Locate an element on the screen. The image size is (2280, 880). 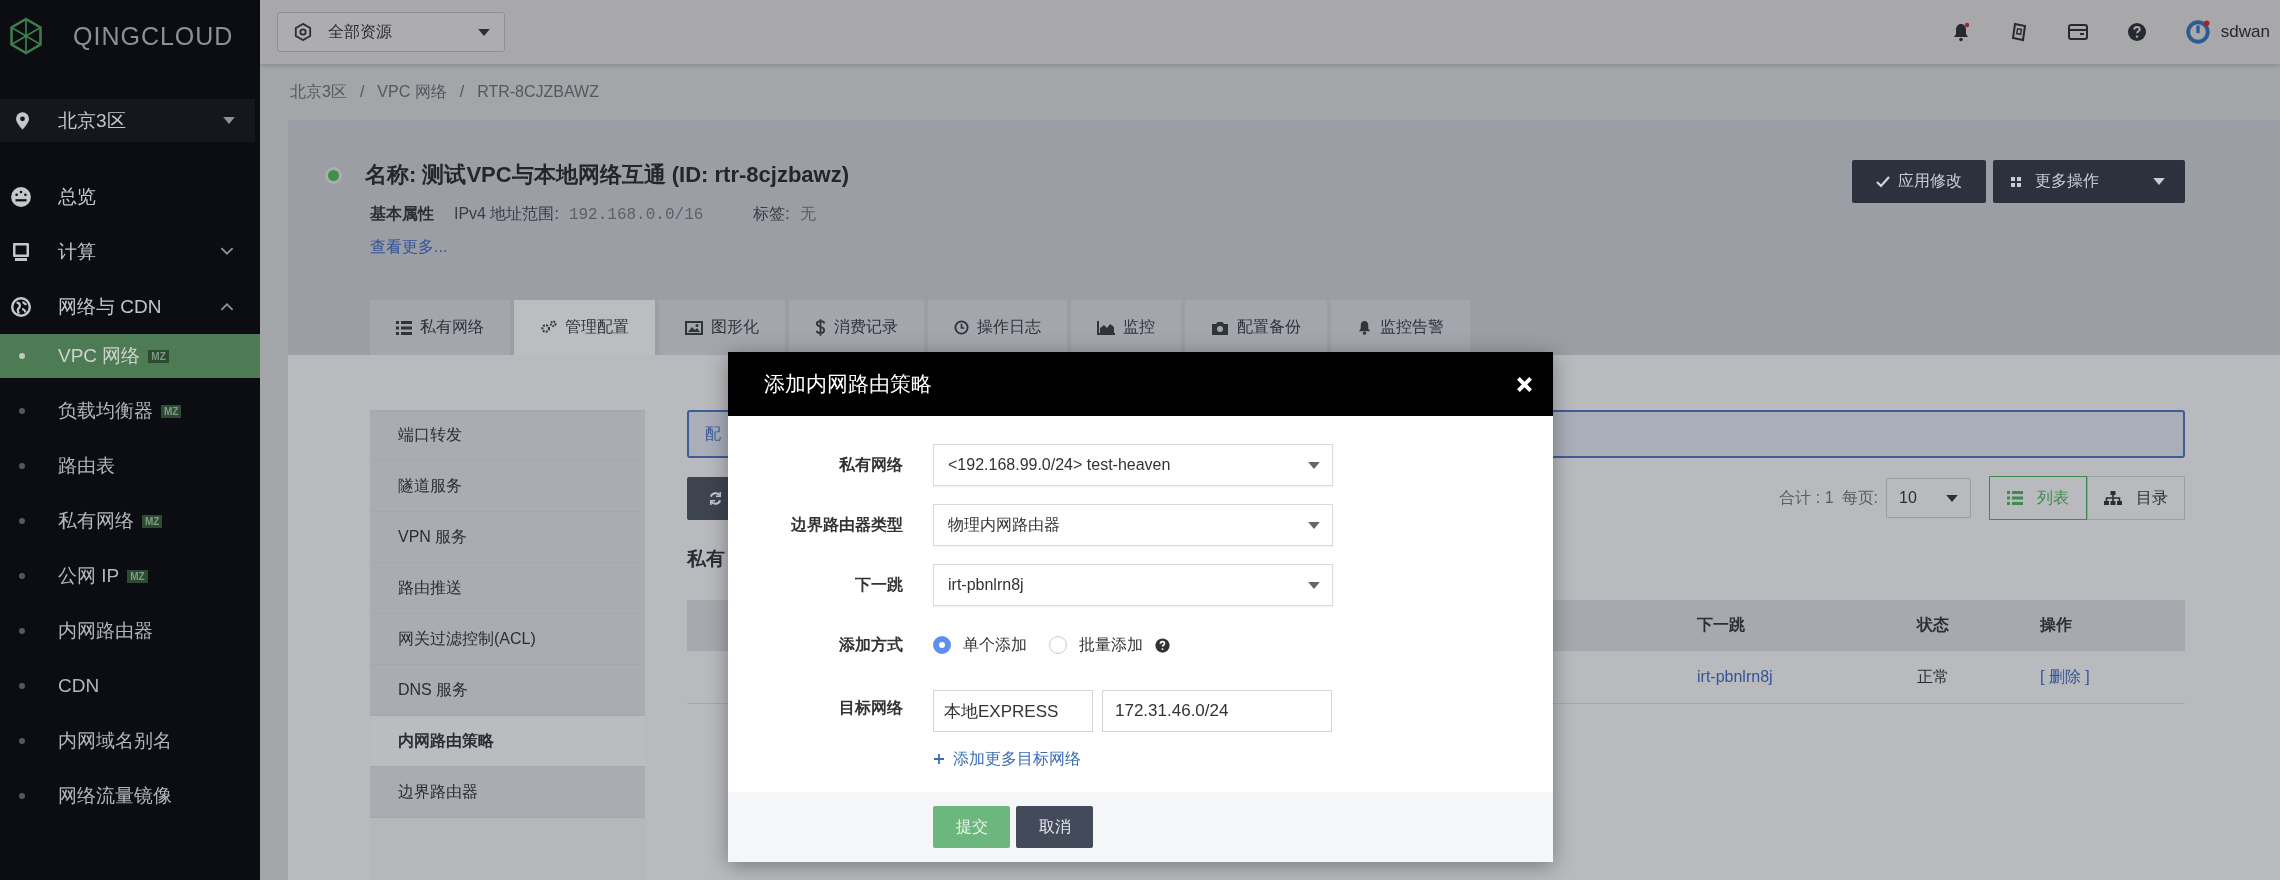
radio-label: 单个添加 is located at coordinates (995, 645).